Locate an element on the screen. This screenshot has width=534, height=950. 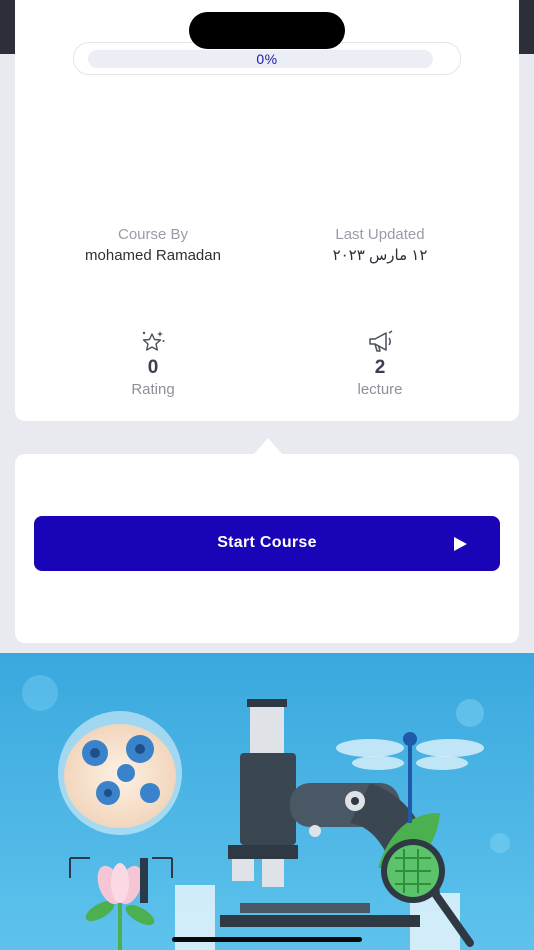
lecture-stat: 2 lecture is located at coordinates (380, 363).